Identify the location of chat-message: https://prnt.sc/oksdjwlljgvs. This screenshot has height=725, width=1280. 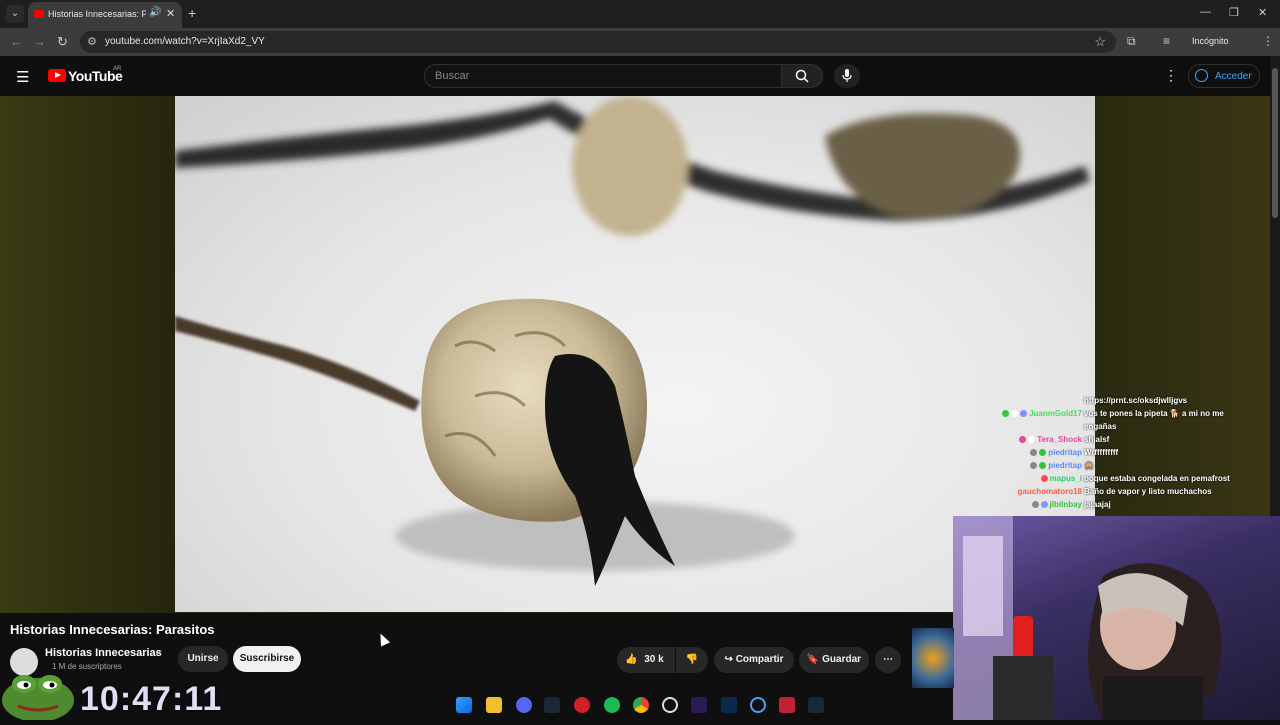
(1125, 402).